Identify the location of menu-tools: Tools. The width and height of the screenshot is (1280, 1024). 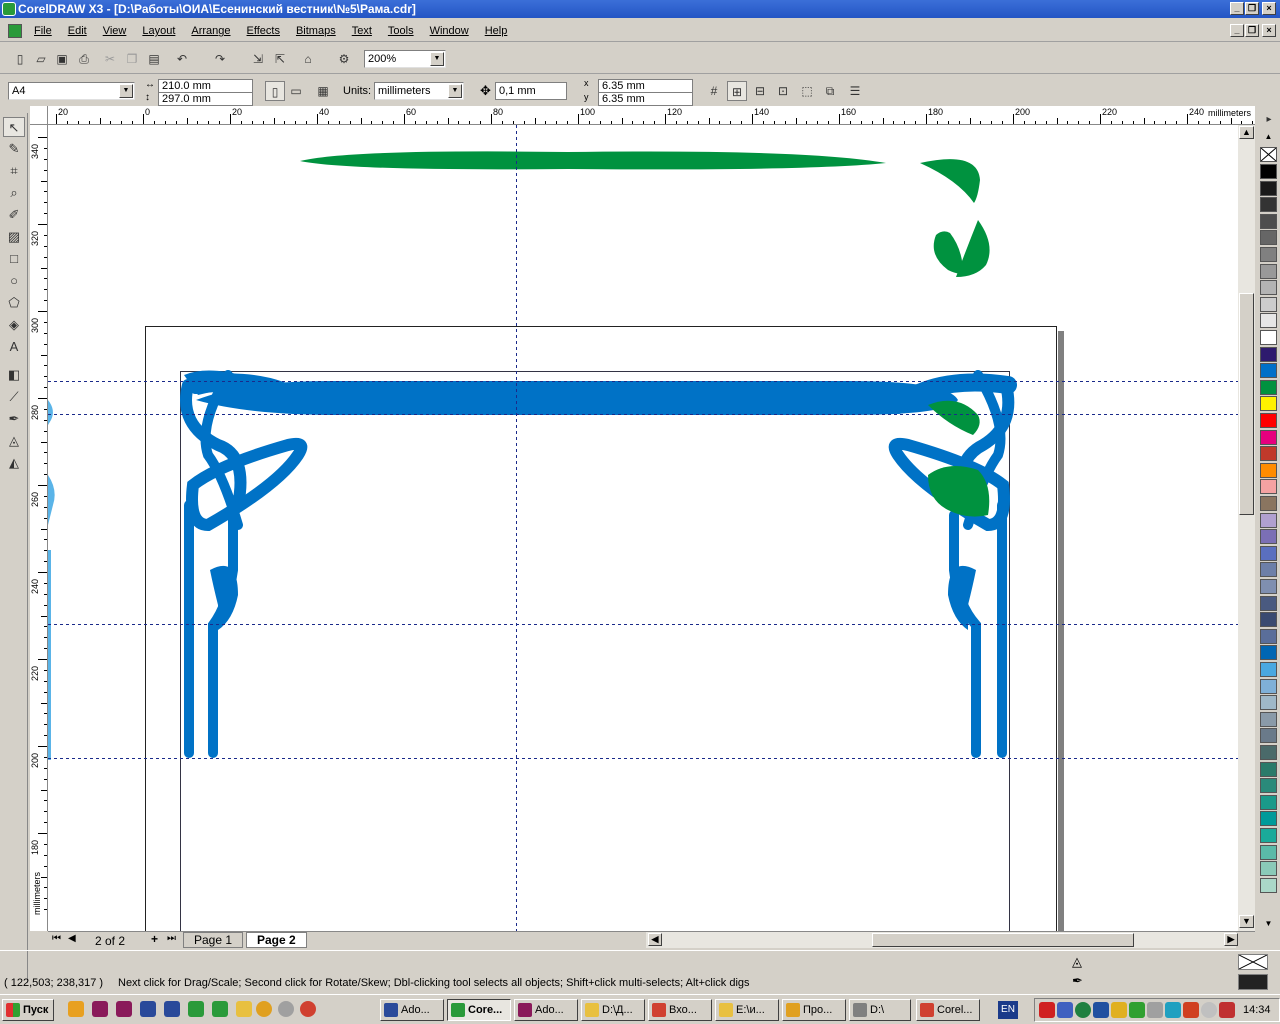
(401, 31).